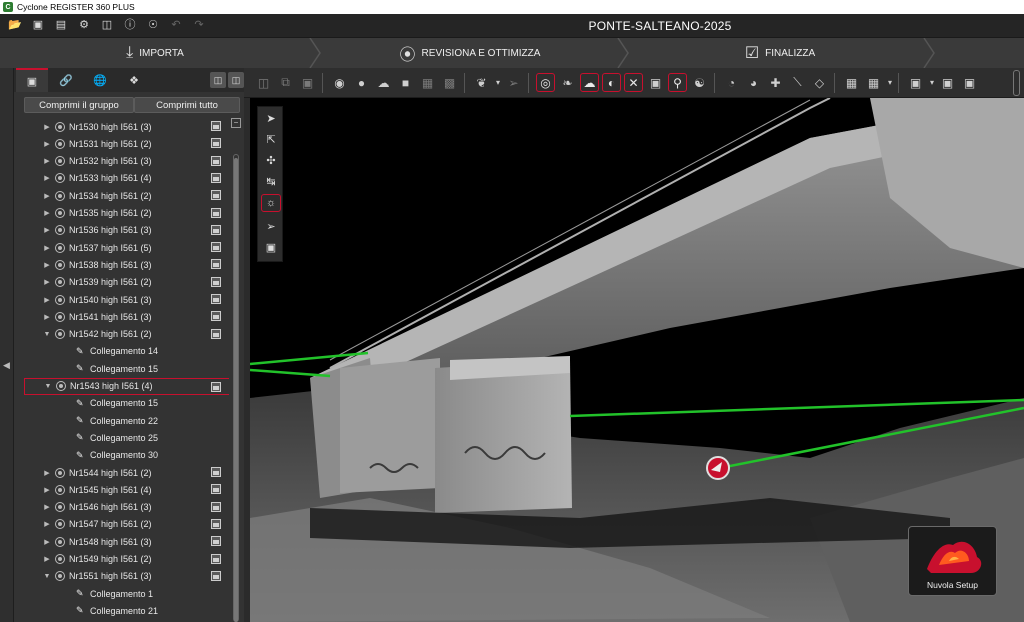 The height and width of the screenshot is (622, 1024). I want to click on collapse-group-button: Comprimi il gruppo, so click(79, 105).